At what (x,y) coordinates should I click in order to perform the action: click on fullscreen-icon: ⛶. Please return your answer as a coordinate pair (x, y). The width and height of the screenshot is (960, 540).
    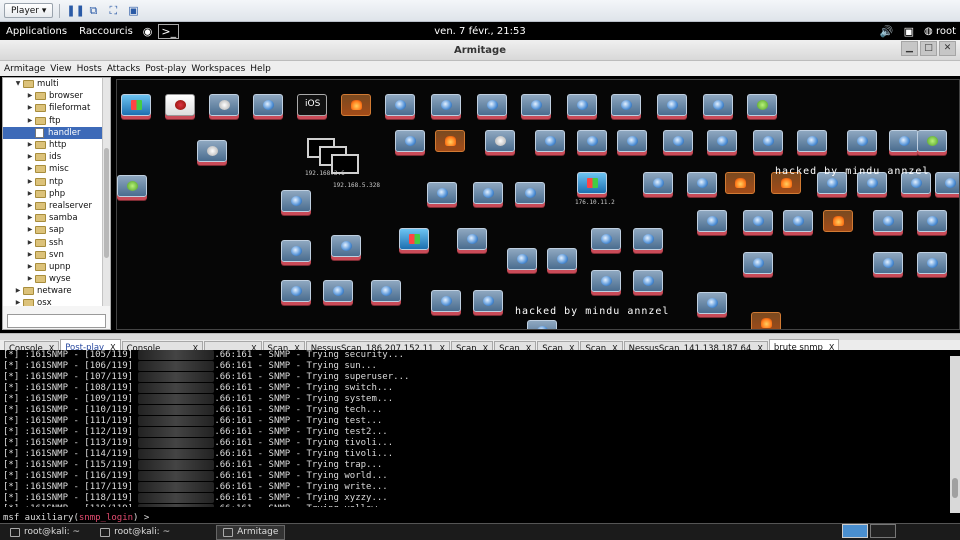
    Looking at the image, I should click on (113, 10).